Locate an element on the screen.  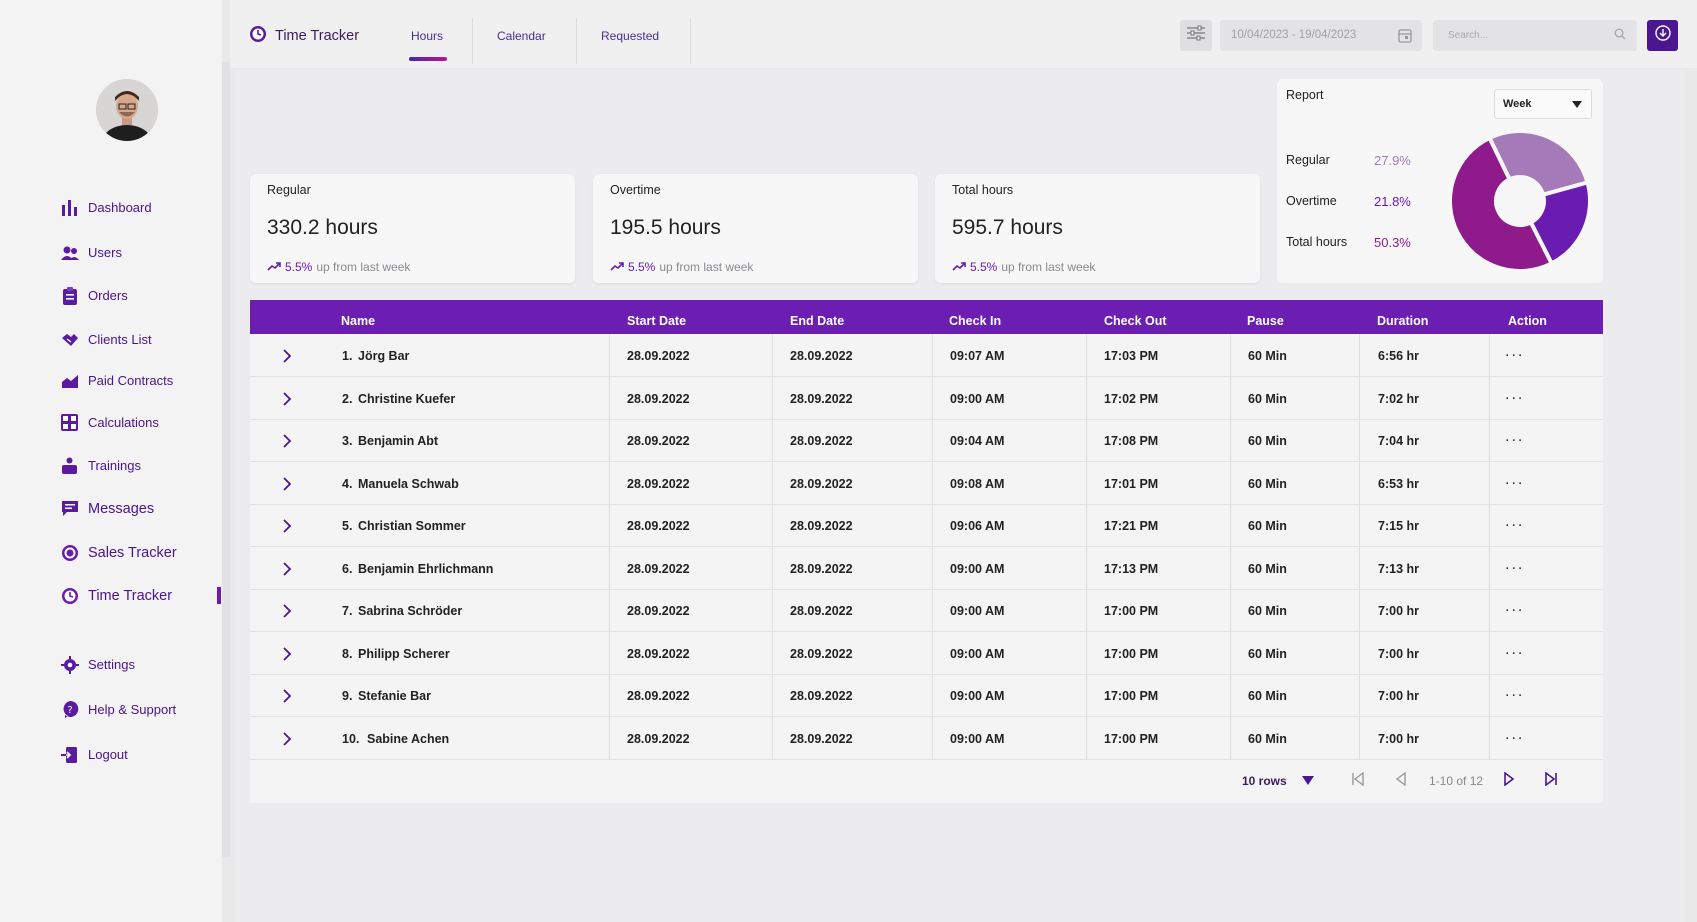
column-header-duration: Duration is located at coordinates (1402, 321).